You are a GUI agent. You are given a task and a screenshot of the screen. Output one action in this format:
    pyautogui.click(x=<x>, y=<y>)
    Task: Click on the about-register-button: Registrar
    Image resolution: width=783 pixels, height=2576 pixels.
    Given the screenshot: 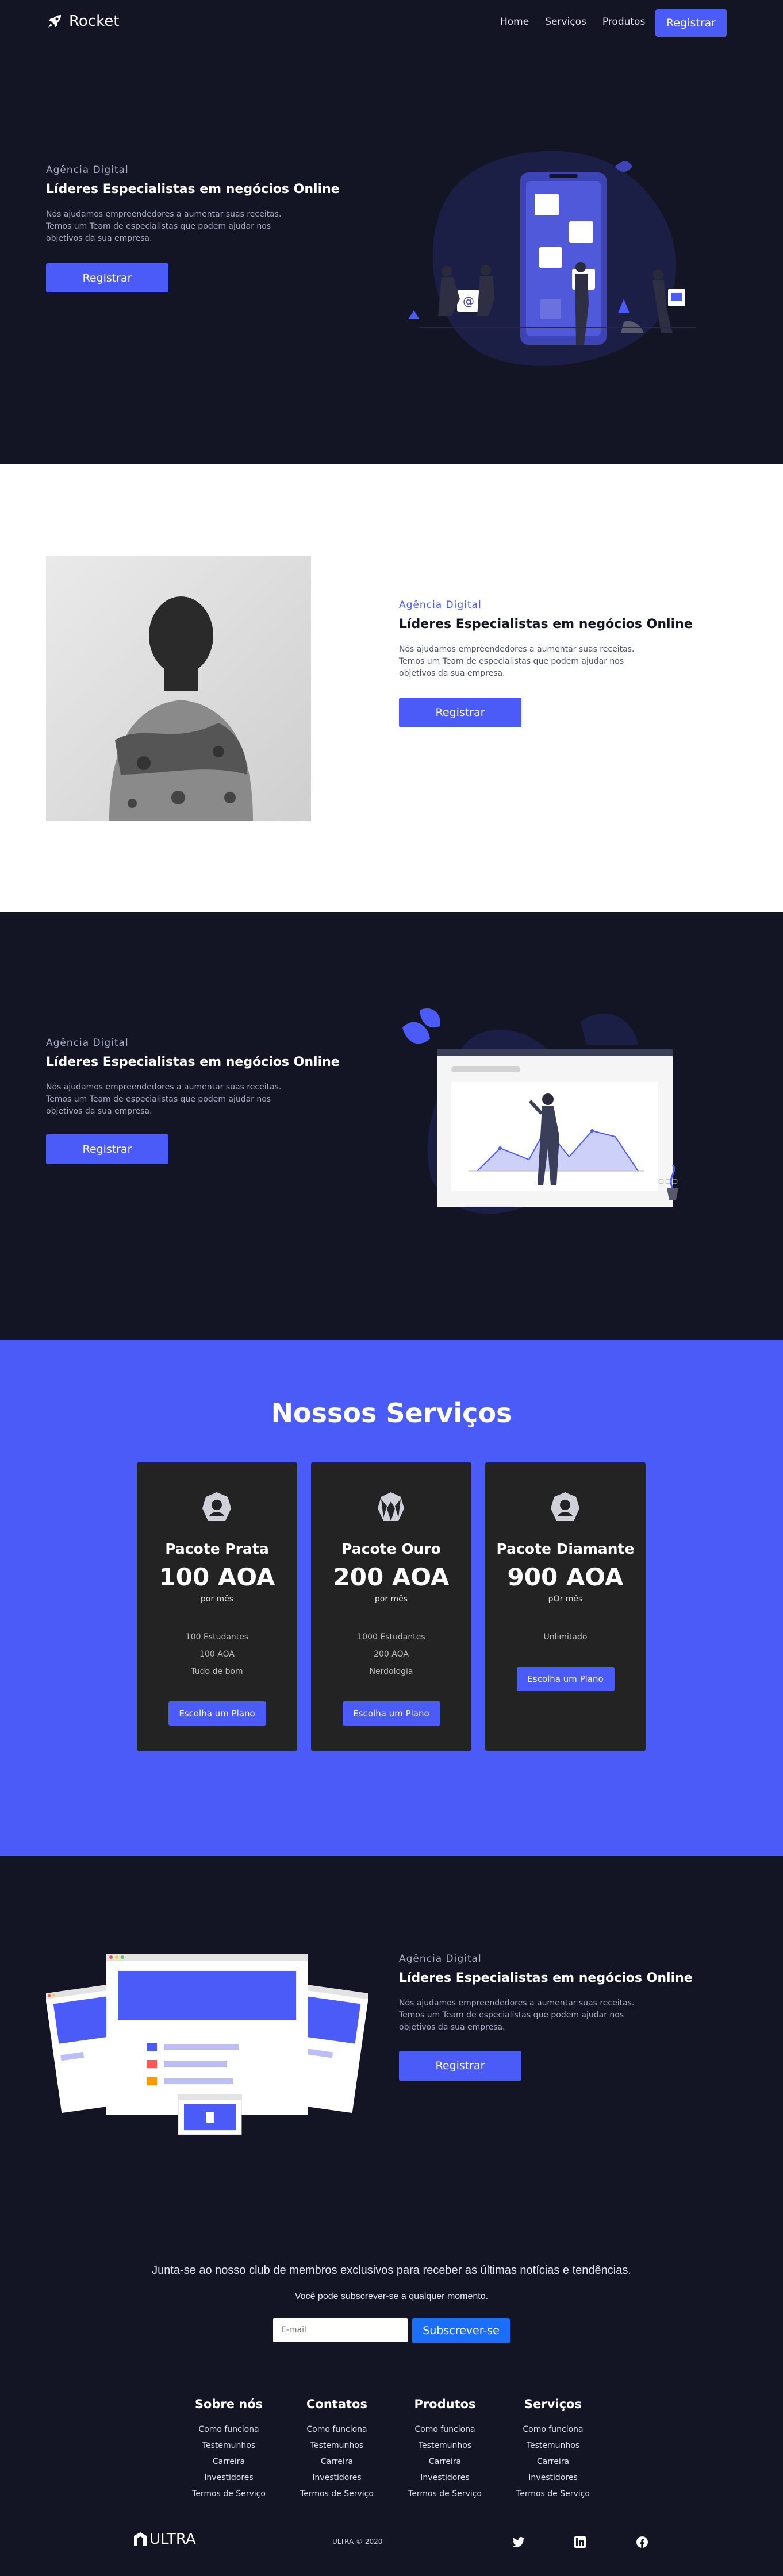 What is the action you would take?
    pyautogui.click(x=460, y=712)
    